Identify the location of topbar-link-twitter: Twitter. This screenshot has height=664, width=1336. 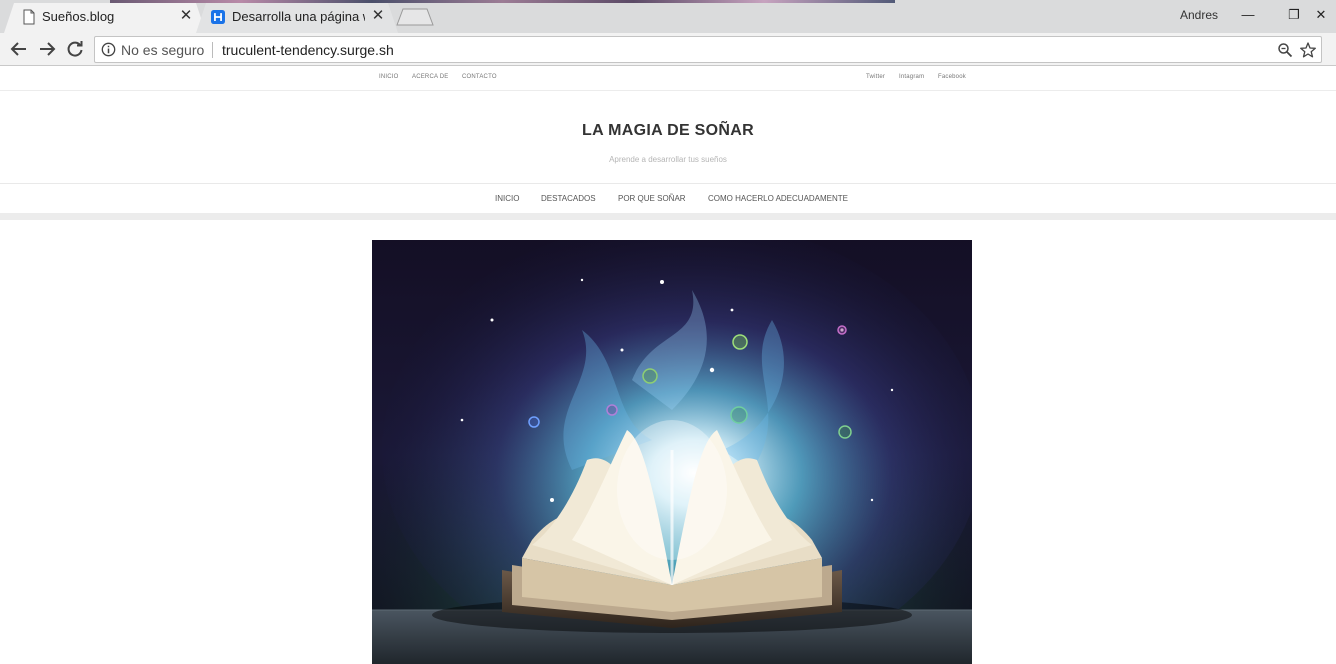
(875, 77).